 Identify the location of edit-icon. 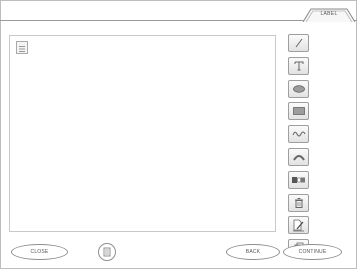
(298, 225).